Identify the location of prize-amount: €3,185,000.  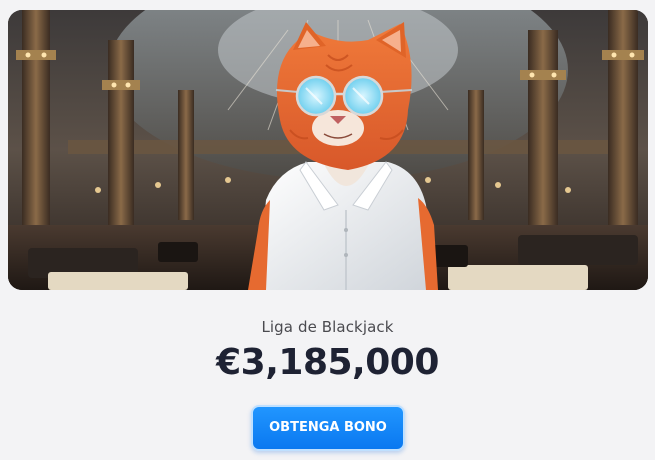
(327, 362).